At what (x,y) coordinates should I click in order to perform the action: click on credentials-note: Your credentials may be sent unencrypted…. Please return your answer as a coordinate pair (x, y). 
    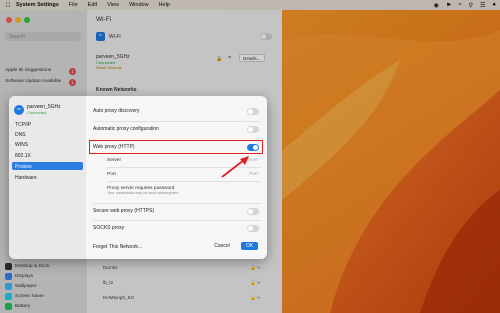
    Looking at the image, I should click on (143, 193).